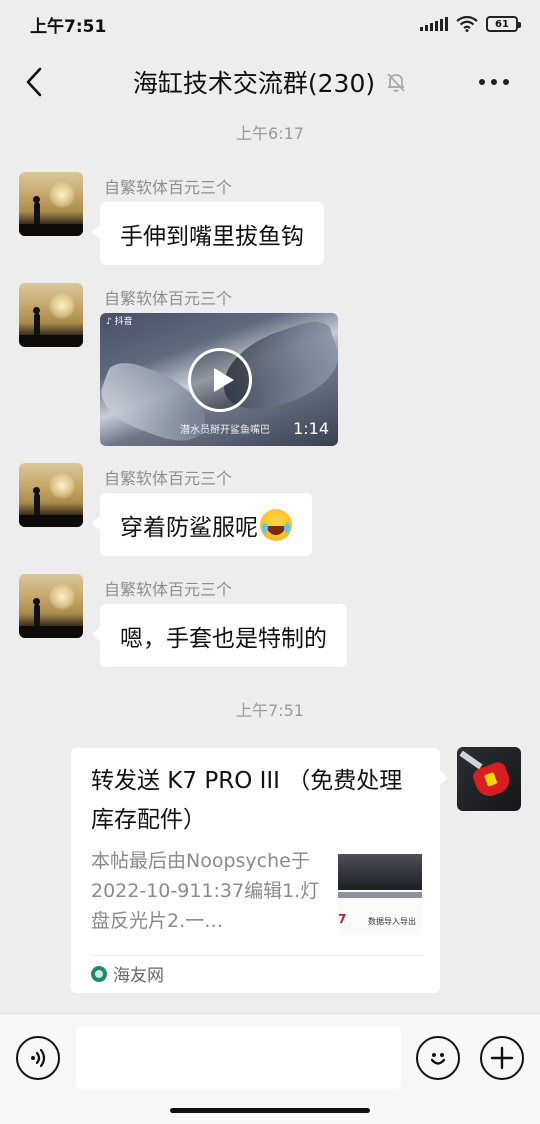  What do you see at coordinates (270, 710) in the screenshot?
I see `time-divider: 上午7:51` at bounding box center [270, 710].